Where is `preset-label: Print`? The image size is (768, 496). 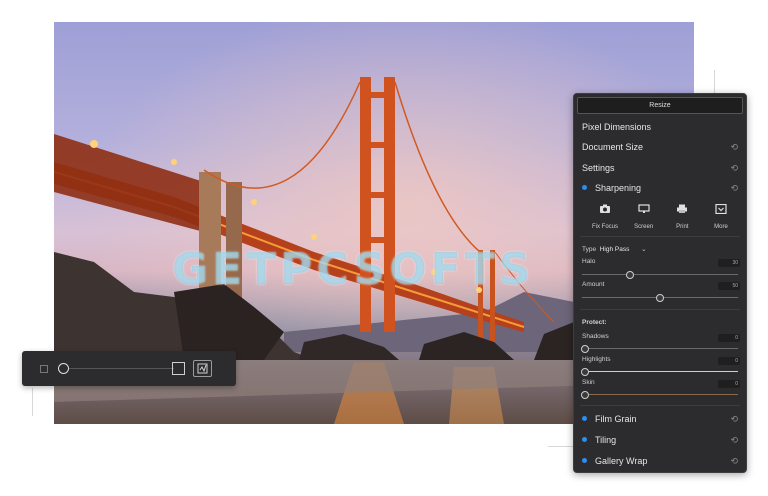
preset-label: Print is located at coordinates (682, 227).